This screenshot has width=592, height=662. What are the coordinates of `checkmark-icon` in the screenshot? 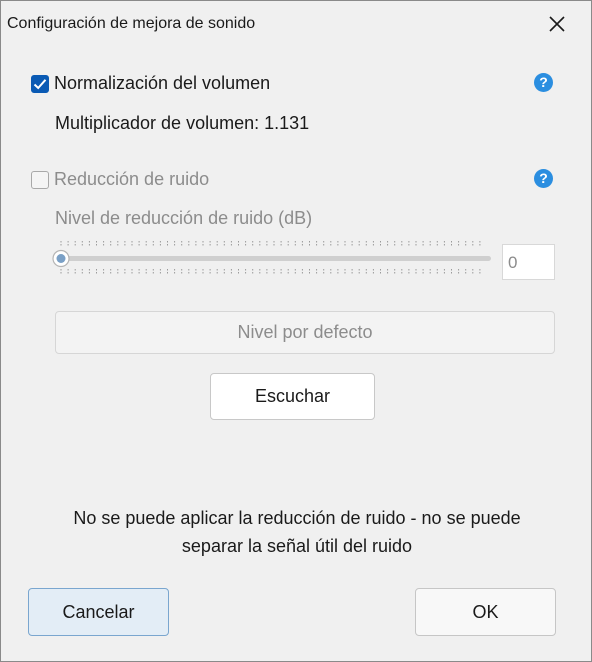 It's located at (40, 83).